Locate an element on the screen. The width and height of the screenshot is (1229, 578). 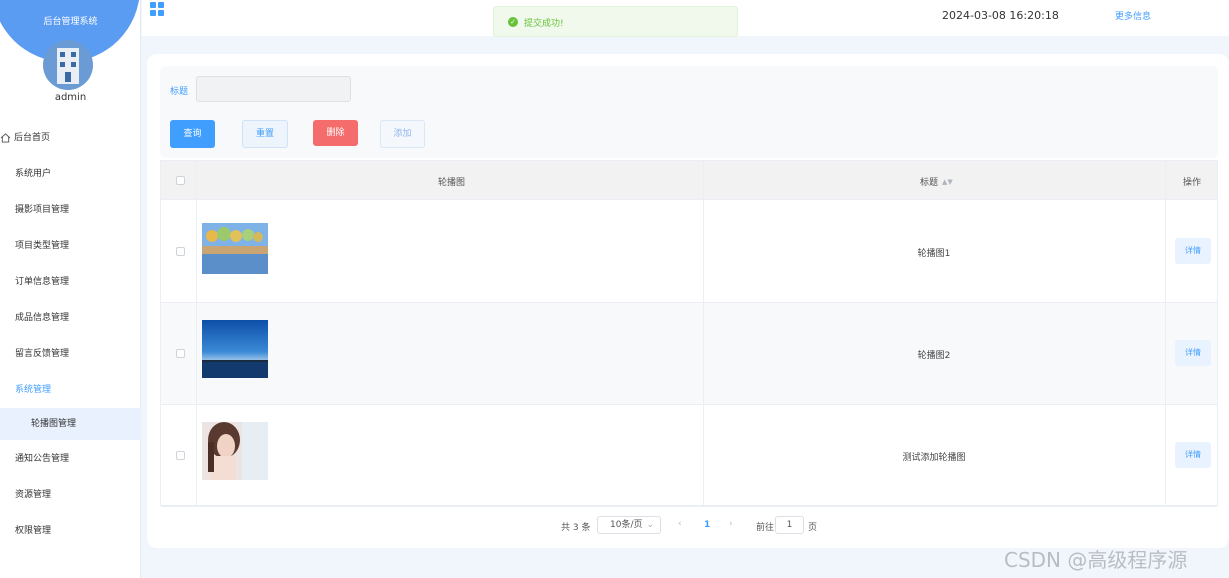
column-header-action: 操作 is located at coordinates (1192, 183).